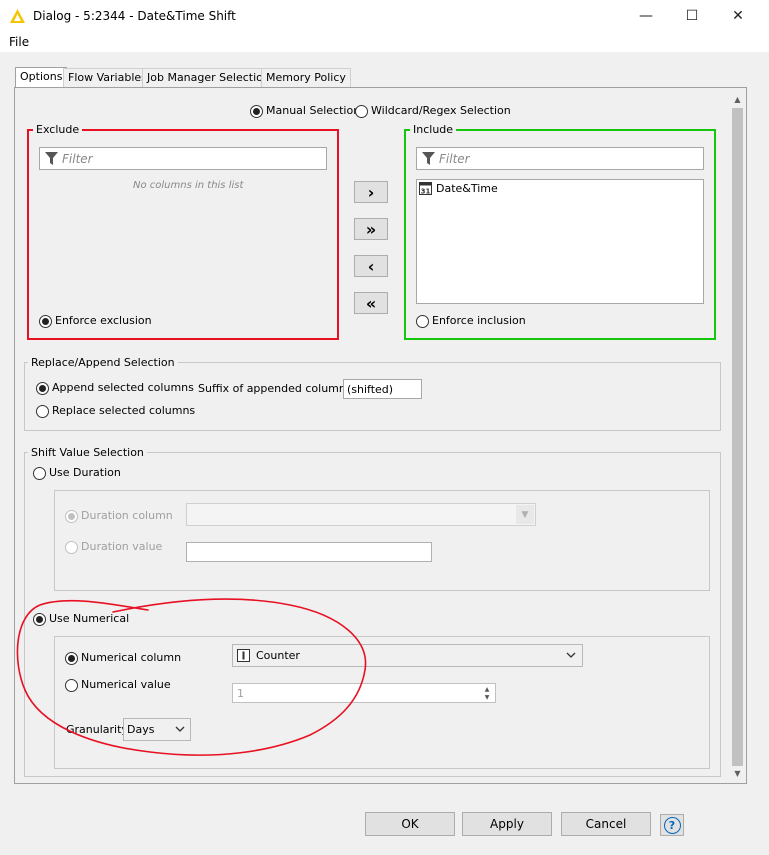 This screenshot has width=769, height=855. Describe the element at coordinates (407, 655) in the screenshot. I see `numerical-column-select: Counter` at that location.